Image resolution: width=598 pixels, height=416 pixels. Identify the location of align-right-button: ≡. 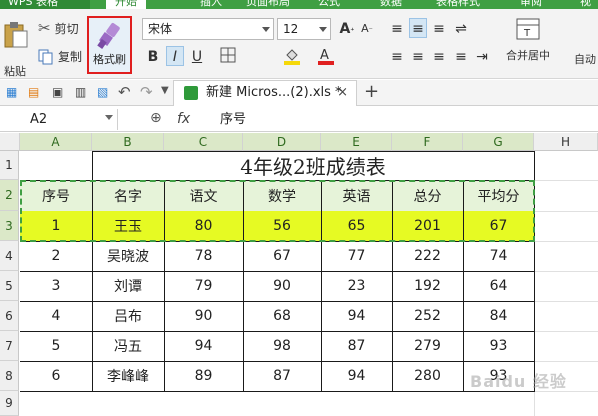
(439, 57).